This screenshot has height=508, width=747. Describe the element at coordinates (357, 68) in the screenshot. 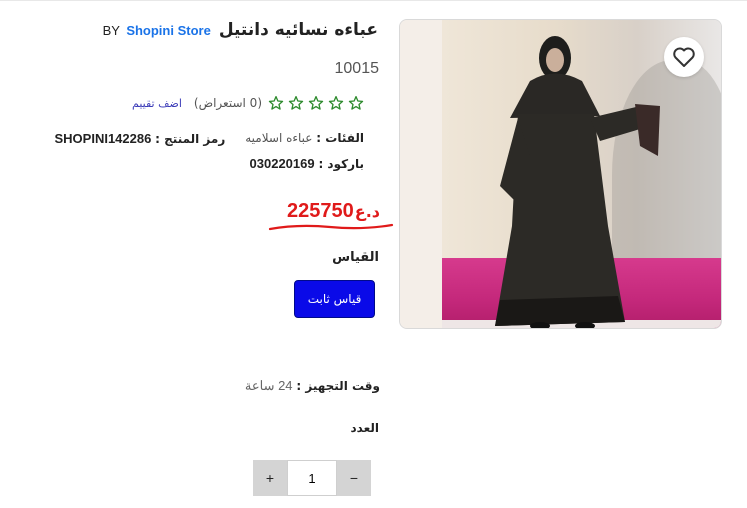

I see `product-number: 10015` at that location.